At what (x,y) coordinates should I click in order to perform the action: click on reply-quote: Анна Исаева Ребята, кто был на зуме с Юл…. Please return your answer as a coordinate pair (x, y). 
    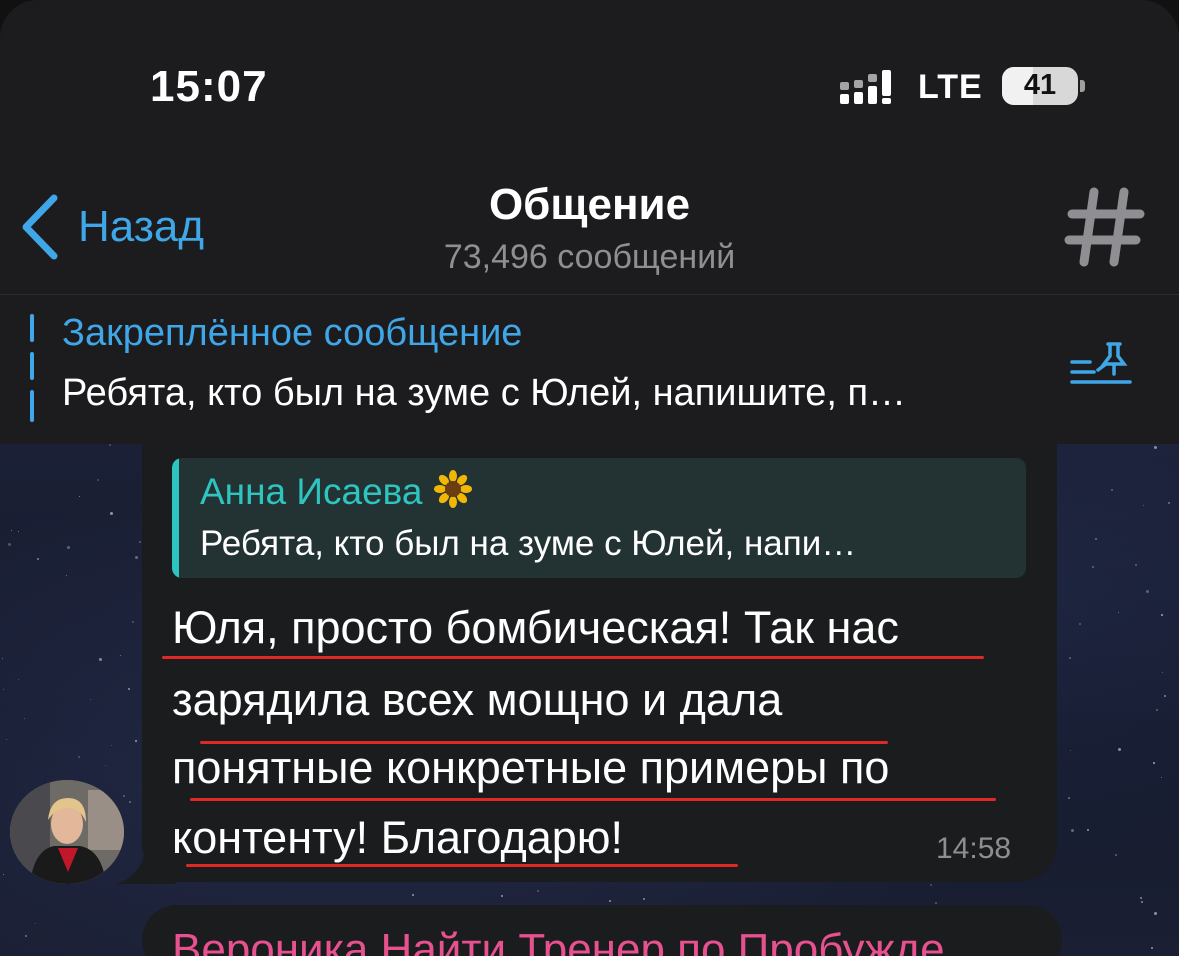
    Looking at the image, I should click on (599, 518).